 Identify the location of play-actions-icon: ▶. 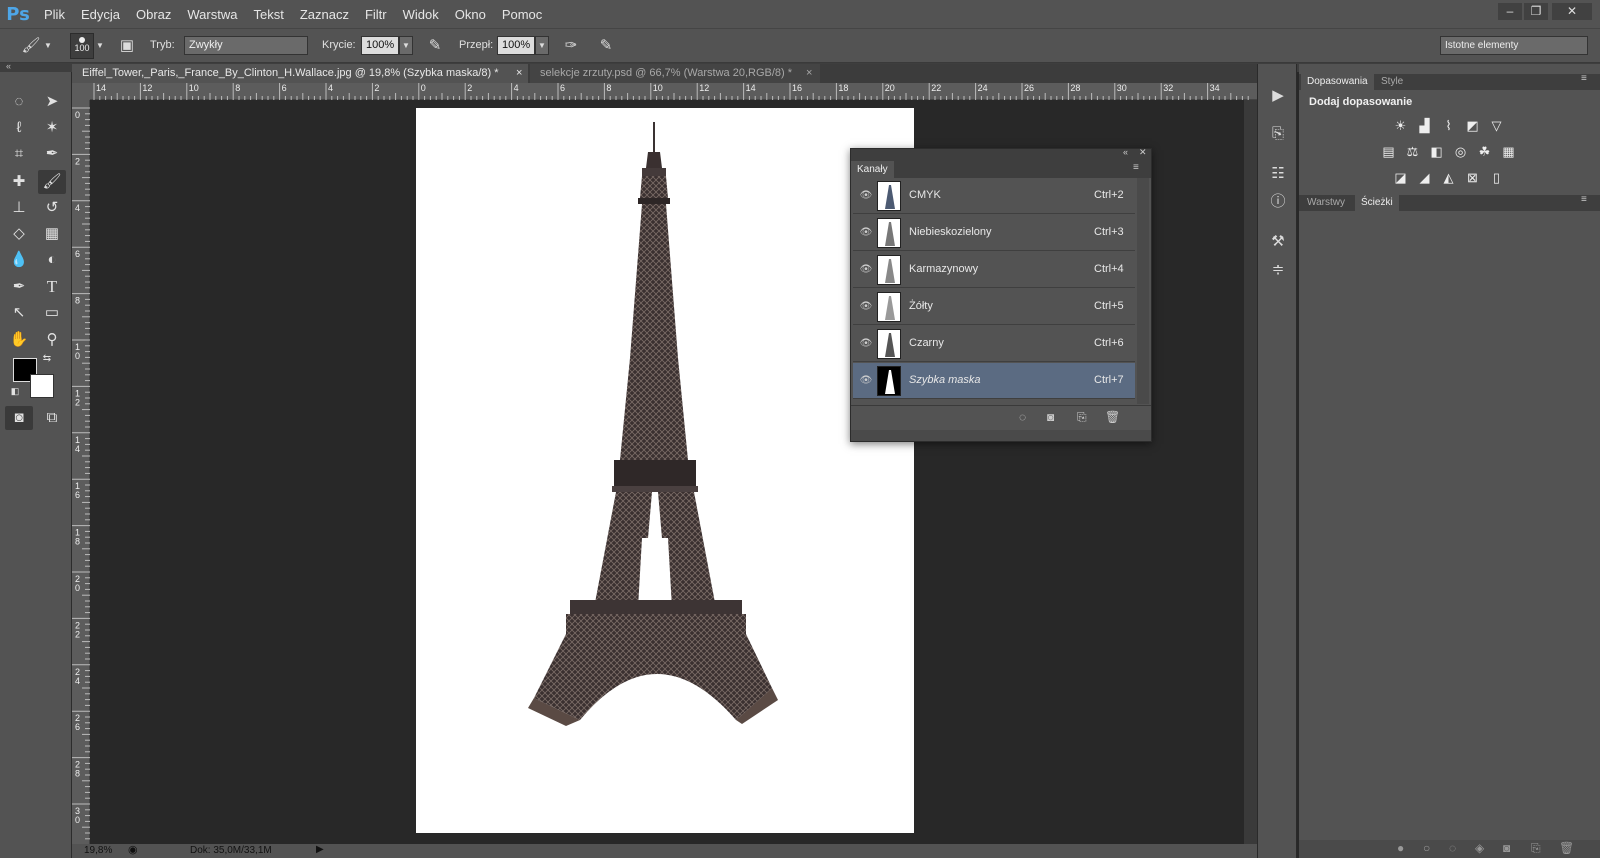
(1278, 96).